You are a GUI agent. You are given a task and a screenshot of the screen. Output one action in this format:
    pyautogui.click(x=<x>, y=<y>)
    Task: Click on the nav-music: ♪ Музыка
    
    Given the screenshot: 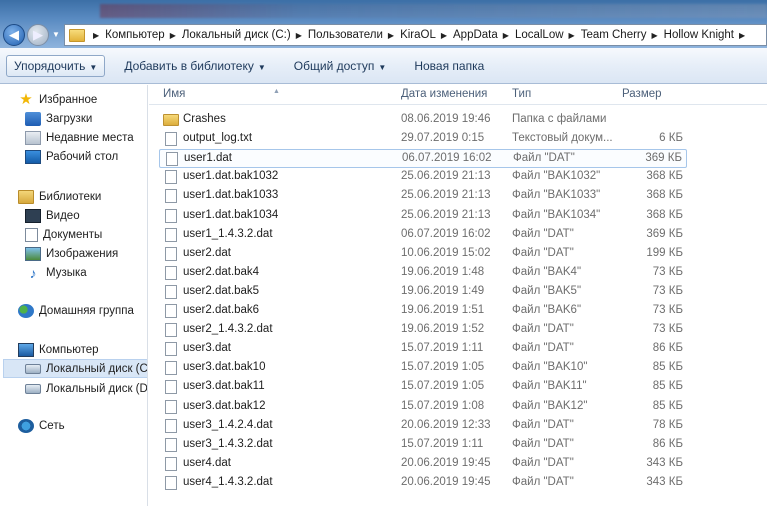 What is the action you would take?
    pyautogui.click(x=56, y=272)
    